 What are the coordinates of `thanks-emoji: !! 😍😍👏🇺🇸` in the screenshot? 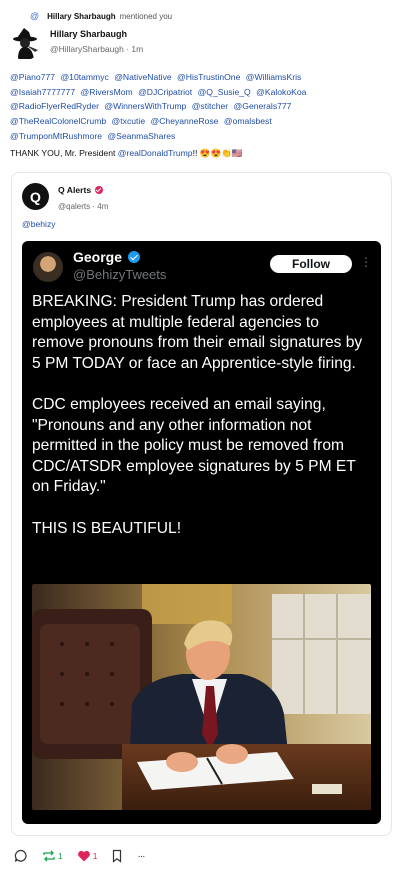 It's located at (217, 153).